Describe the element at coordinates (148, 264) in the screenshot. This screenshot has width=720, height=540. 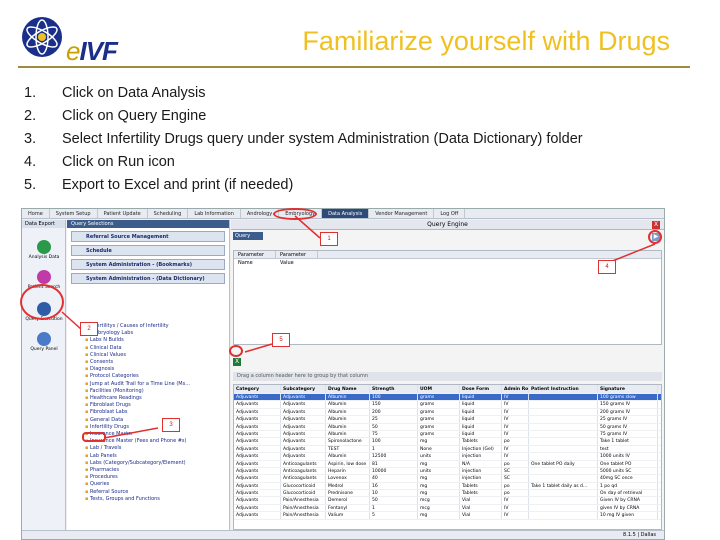
I see `tree-section: System Administration - (Bookmarks)` at that location.